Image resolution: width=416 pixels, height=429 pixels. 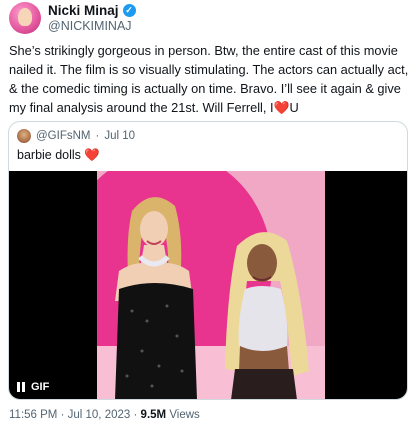 I want to click on quote-header: @GIFsNM · Jul 10, so click(x=76, y=136).